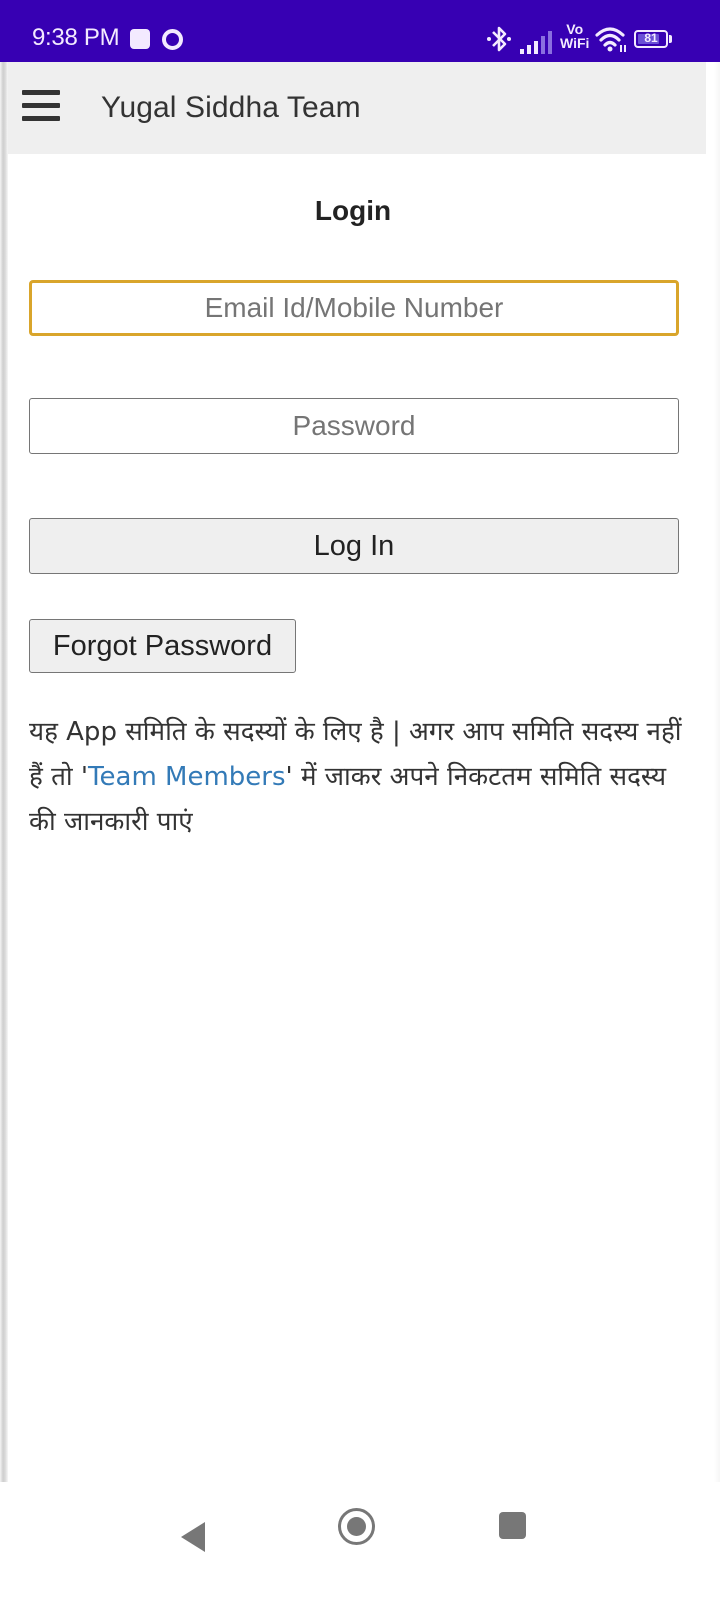 The image size is (720, 1600). Describe the element at coordinates (354, 426) in the screenshot. I see `password-input` at that location.